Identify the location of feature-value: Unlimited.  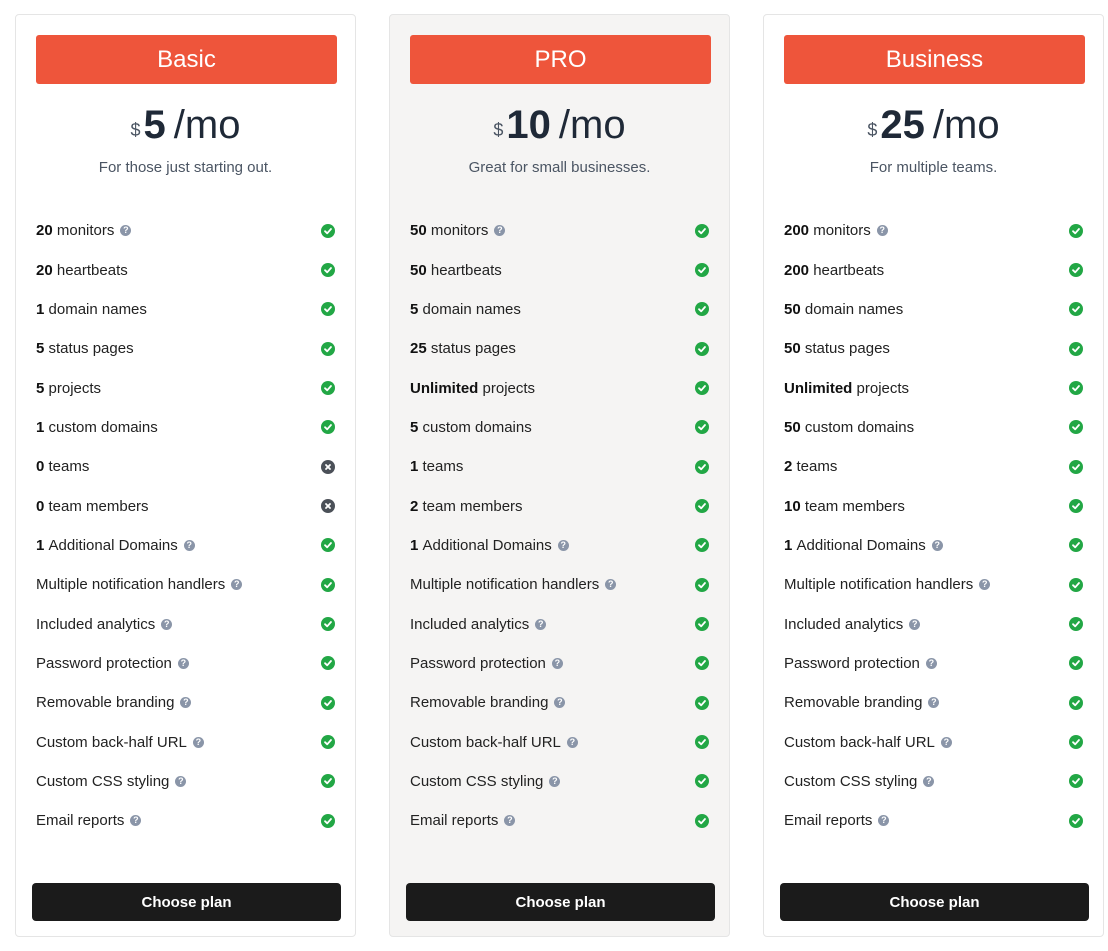
(444, 388).